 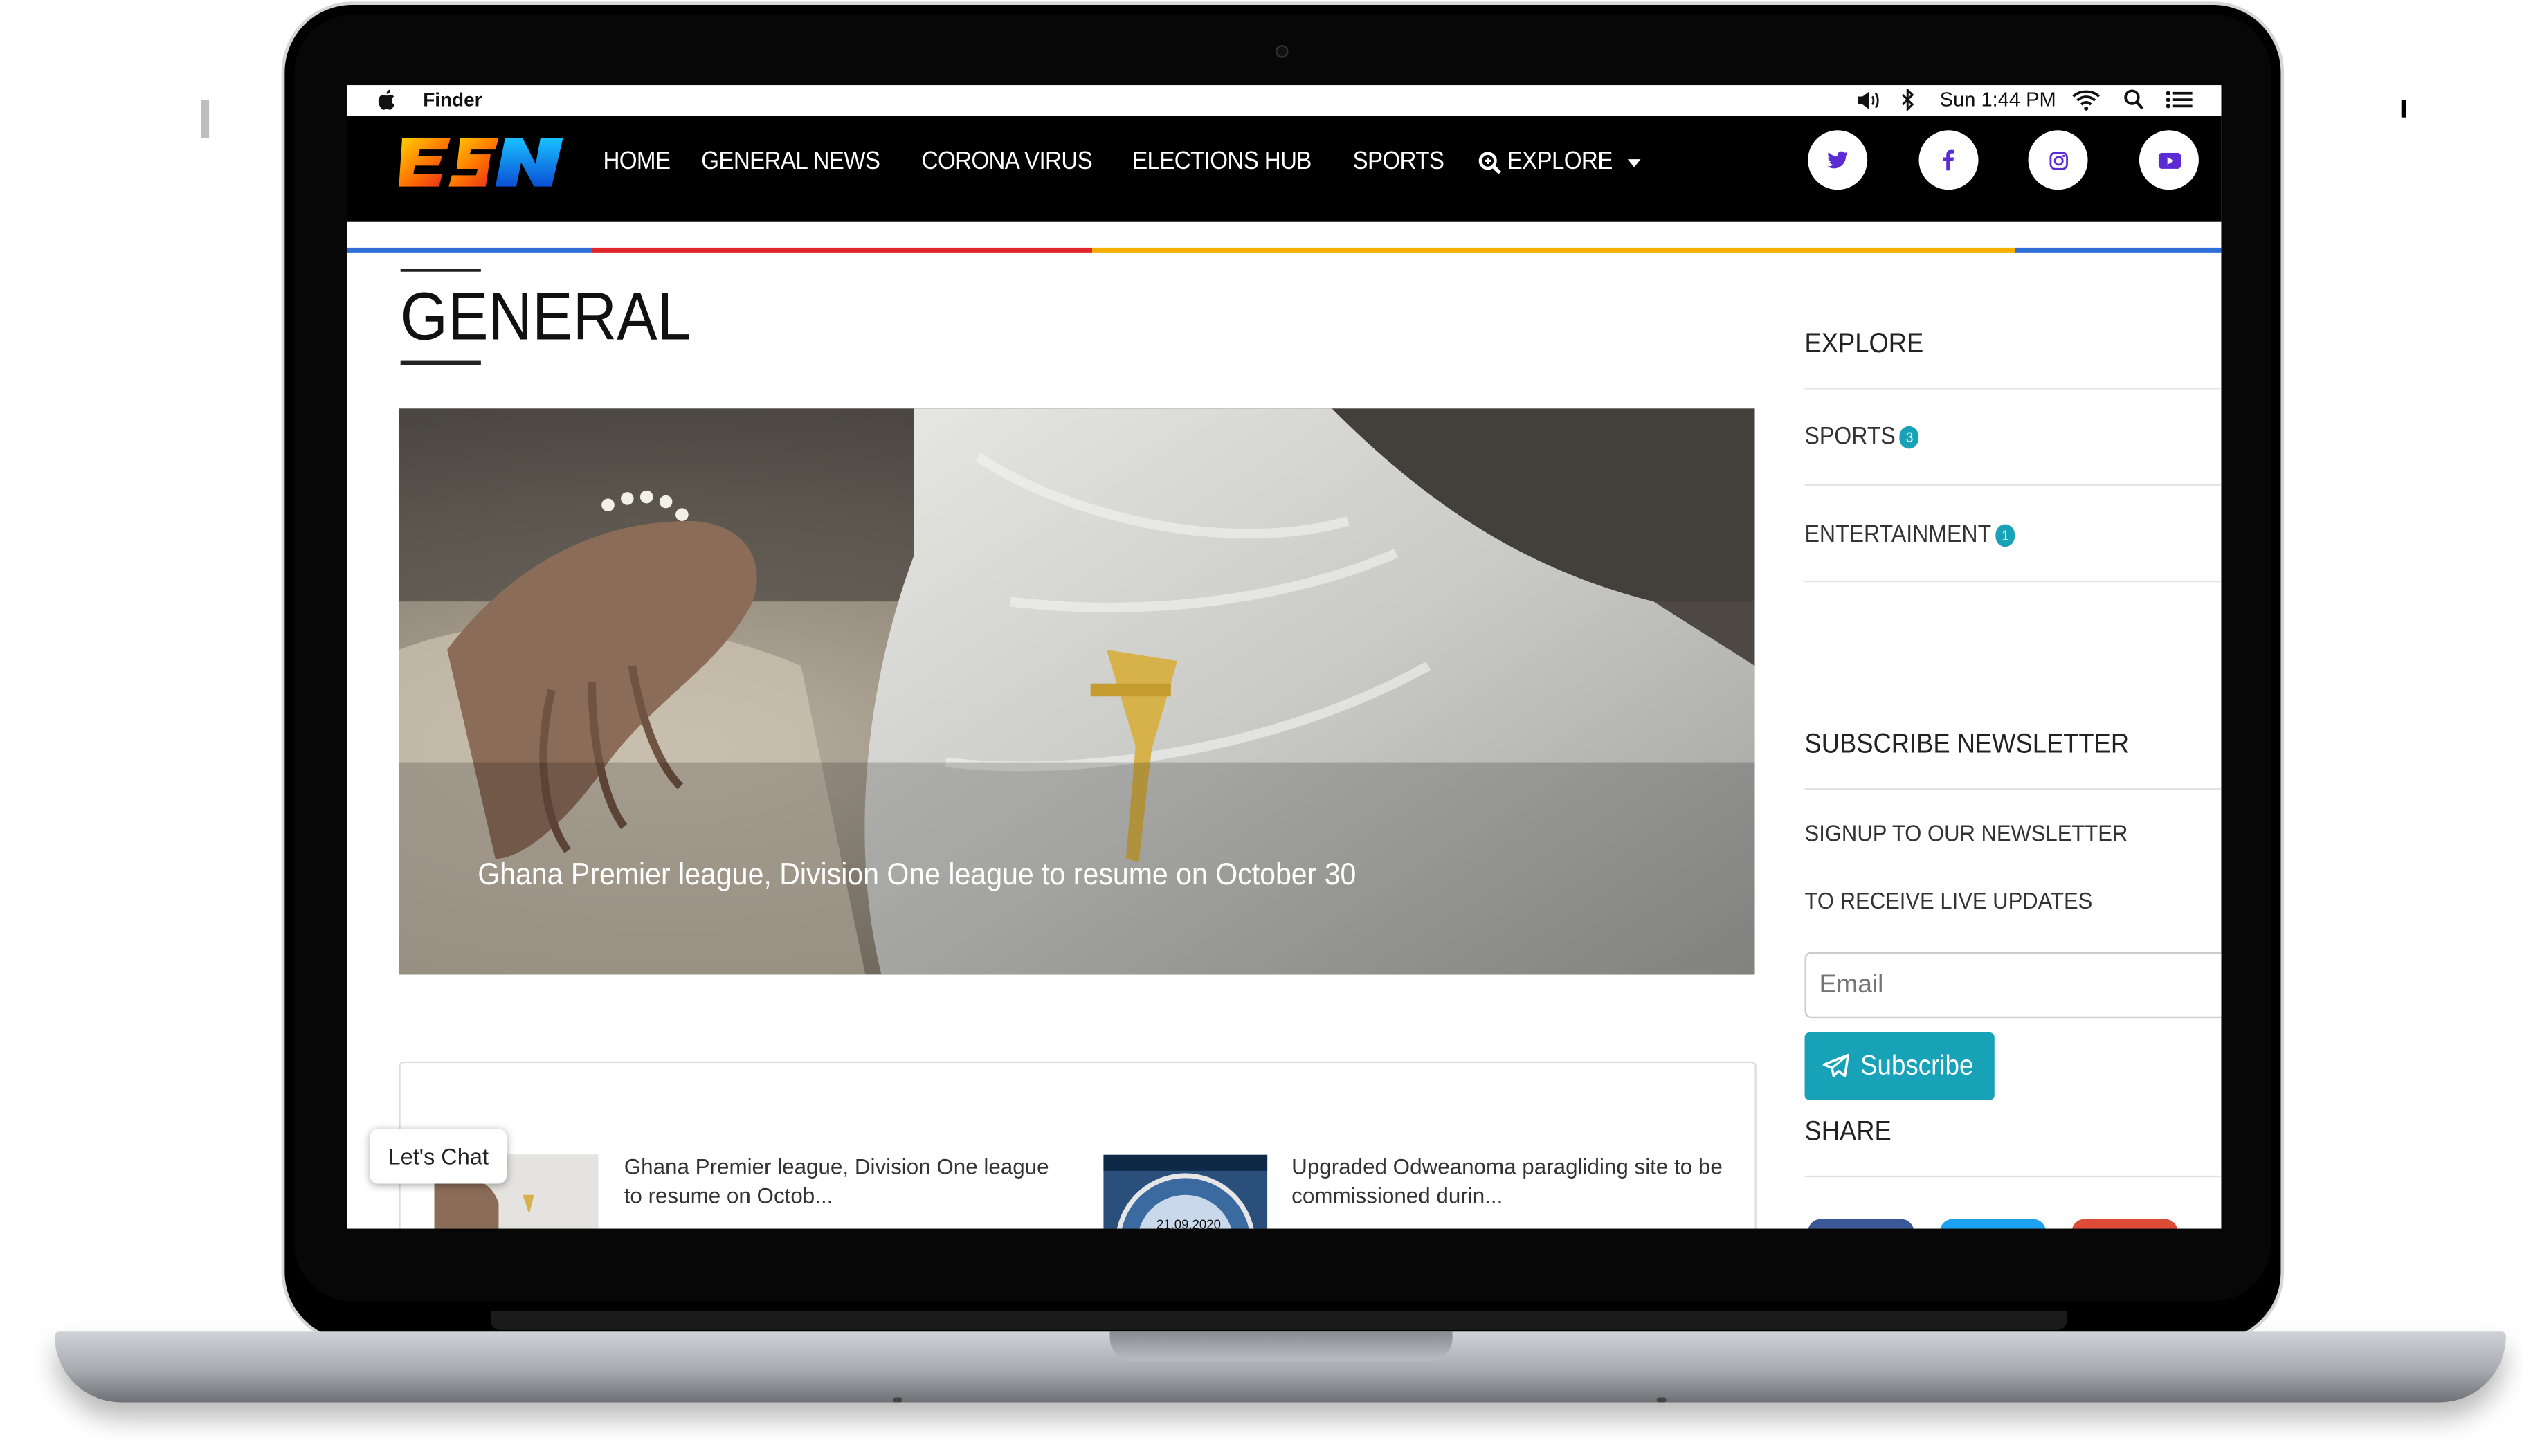 What do you see at coordinates (791, 162) in the screenshot?
I see `nav-general-news: GENERAL NEWS` at bounding box center [791, 162].